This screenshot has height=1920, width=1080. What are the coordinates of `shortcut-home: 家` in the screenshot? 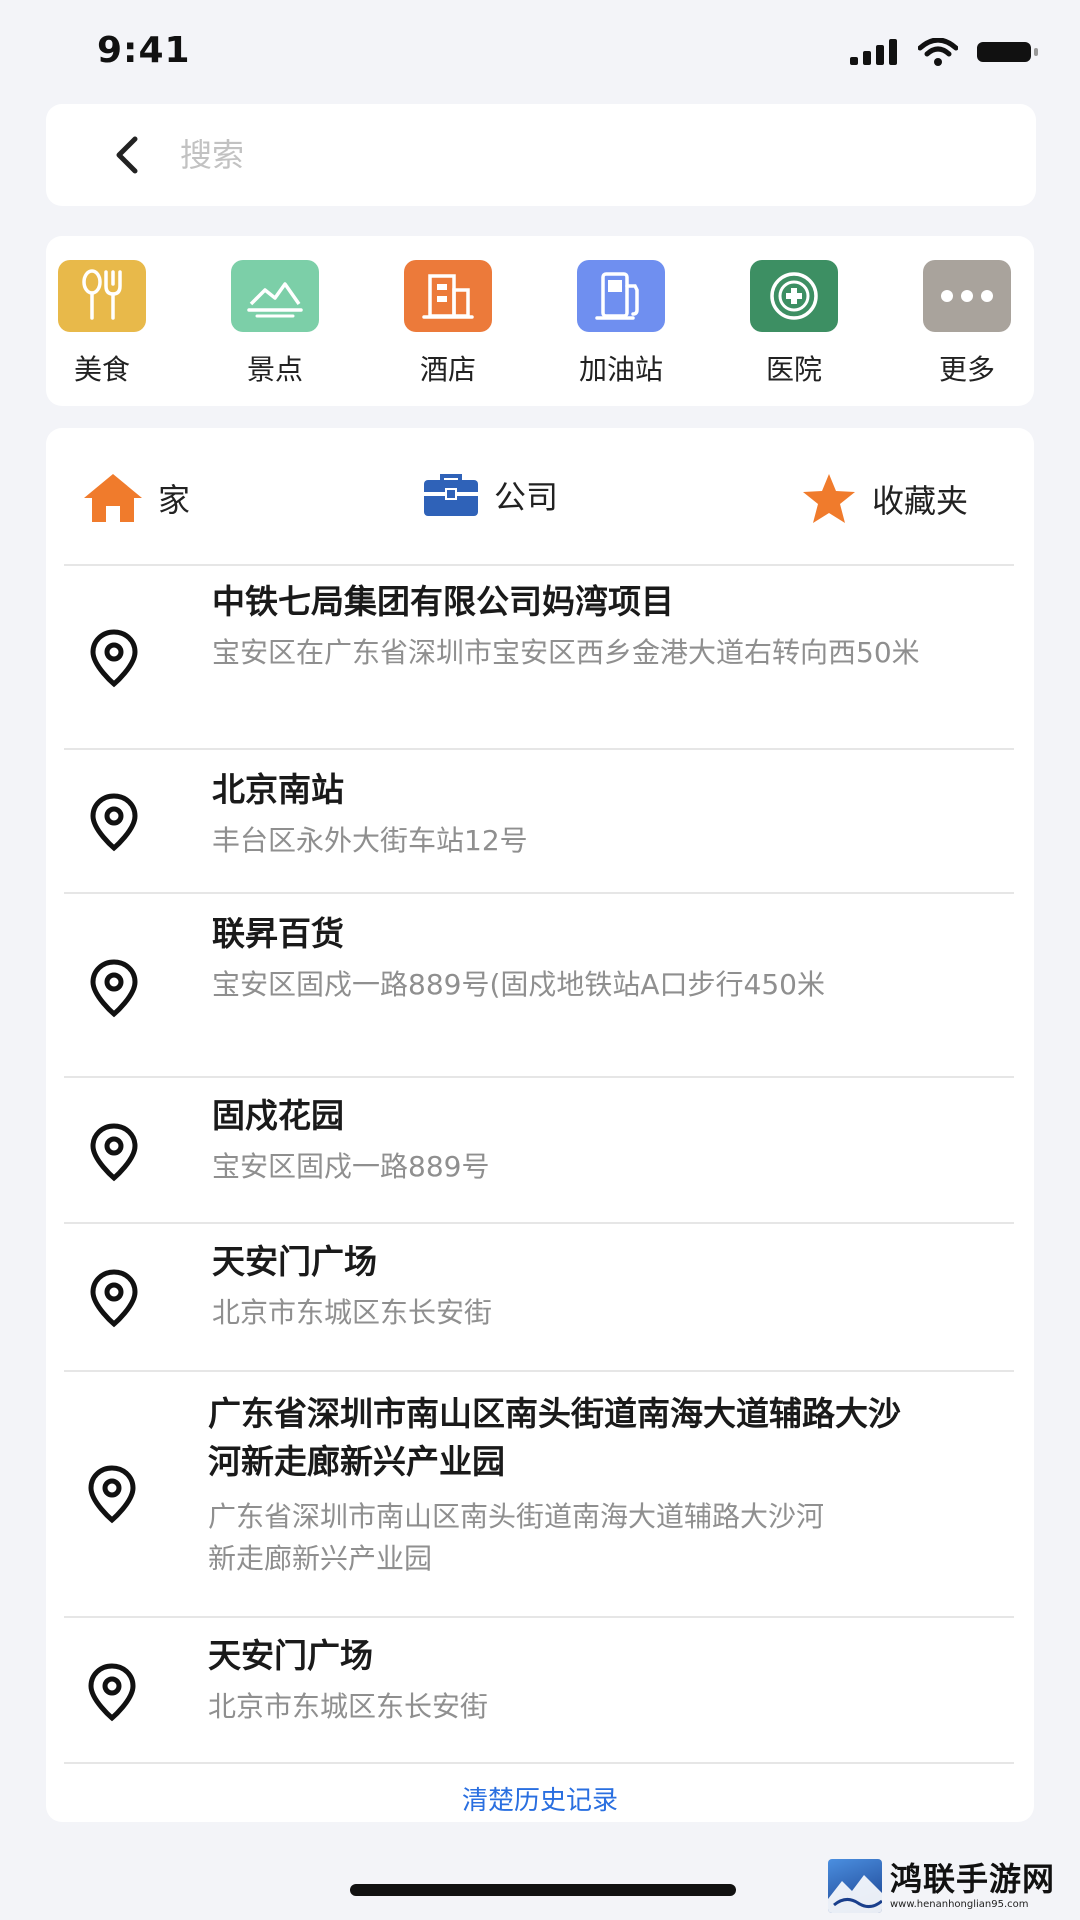 It's located at (136, 498).